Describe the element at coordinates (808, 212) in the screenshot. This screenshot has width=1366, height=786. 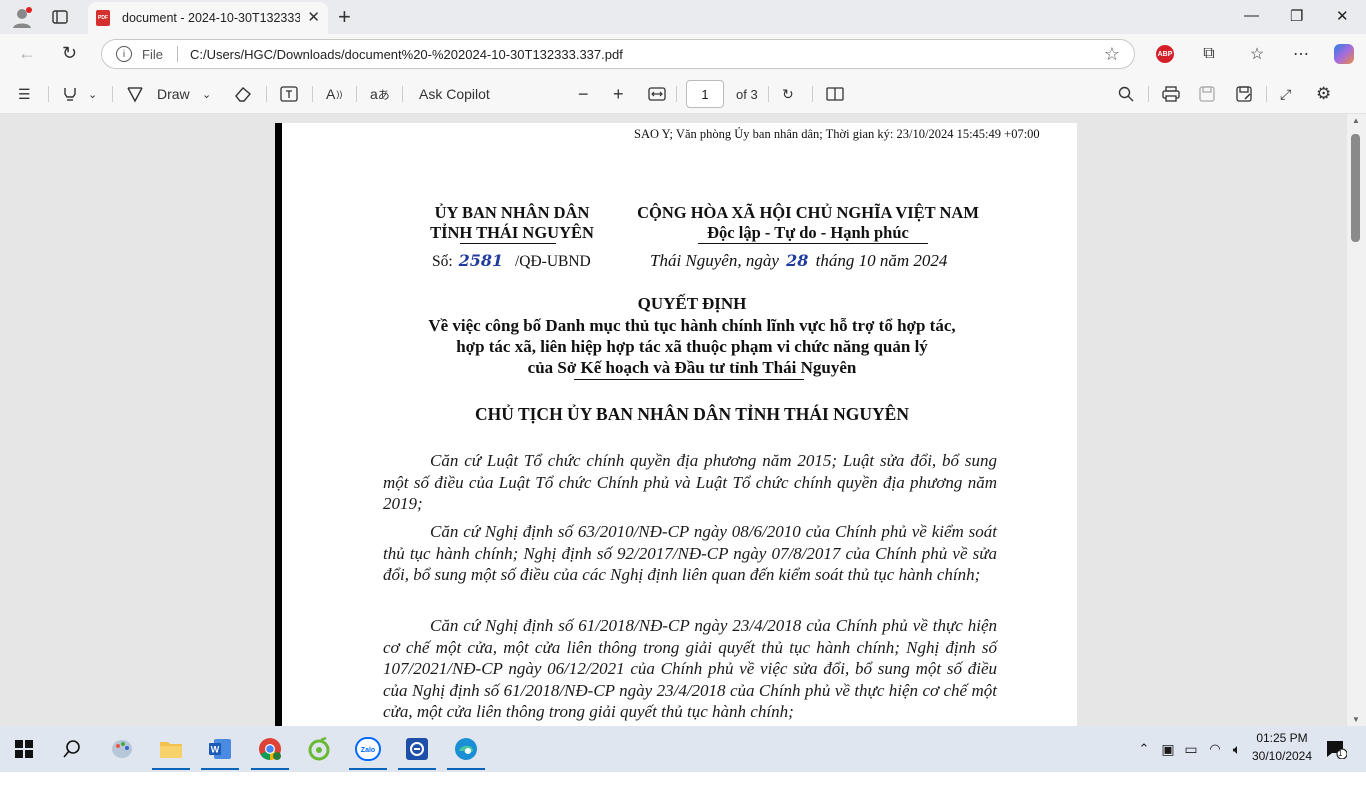
I see `right-header-1: CỘNG HÒA XÃ HỘI CHỦ NGHĨA VIỆT NAM` at that location.